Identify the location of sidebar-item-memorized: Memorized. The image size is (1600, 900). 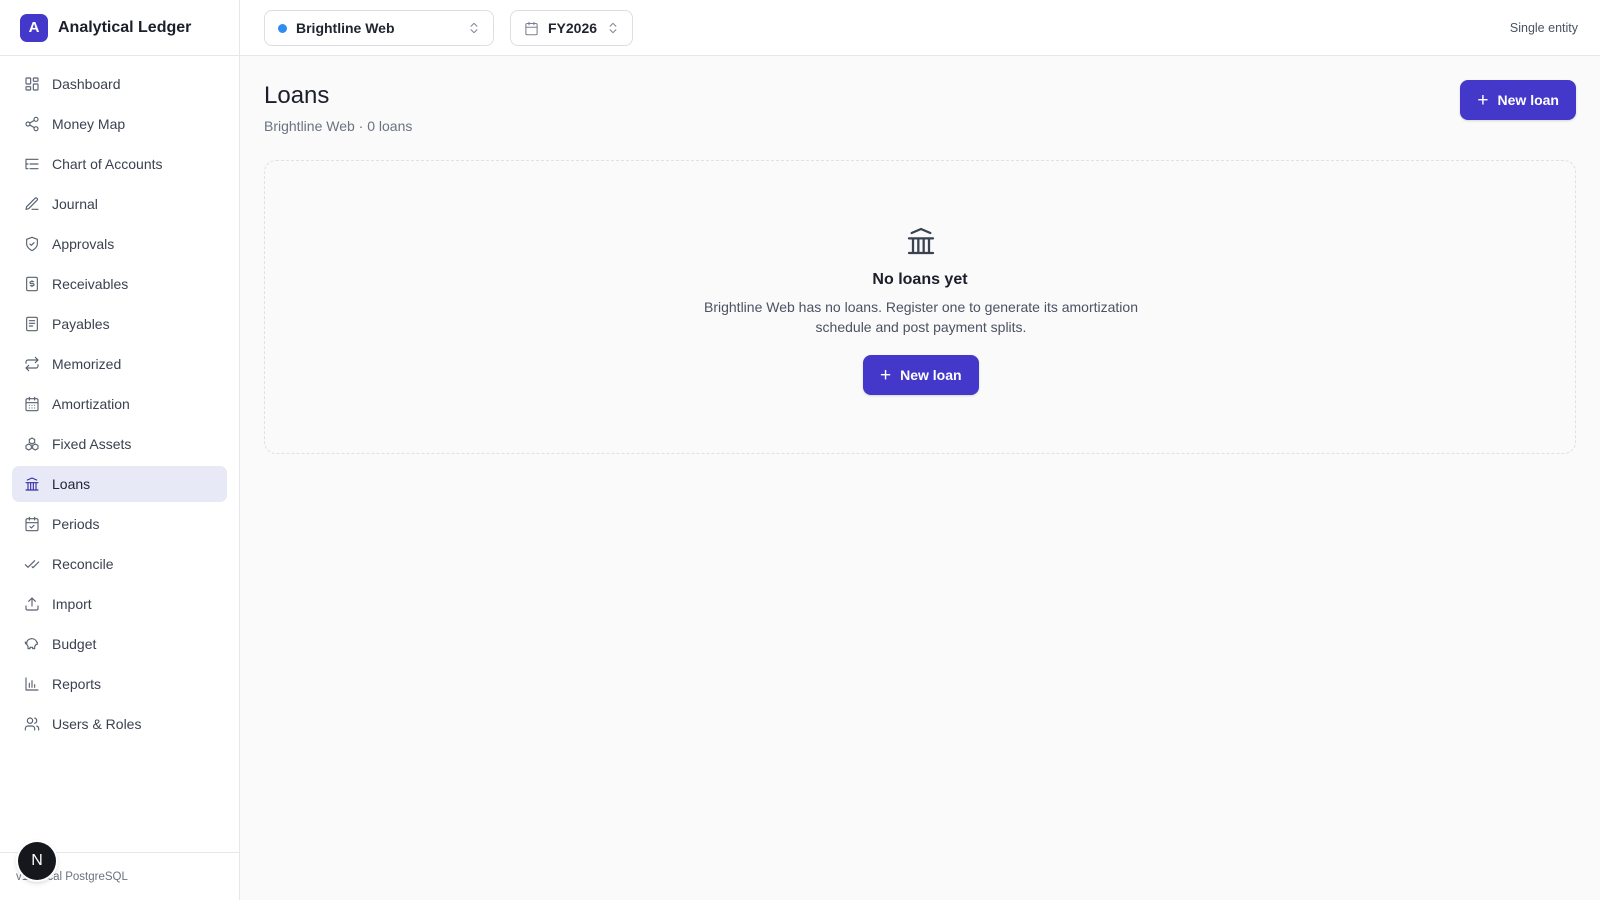
(119, 364).